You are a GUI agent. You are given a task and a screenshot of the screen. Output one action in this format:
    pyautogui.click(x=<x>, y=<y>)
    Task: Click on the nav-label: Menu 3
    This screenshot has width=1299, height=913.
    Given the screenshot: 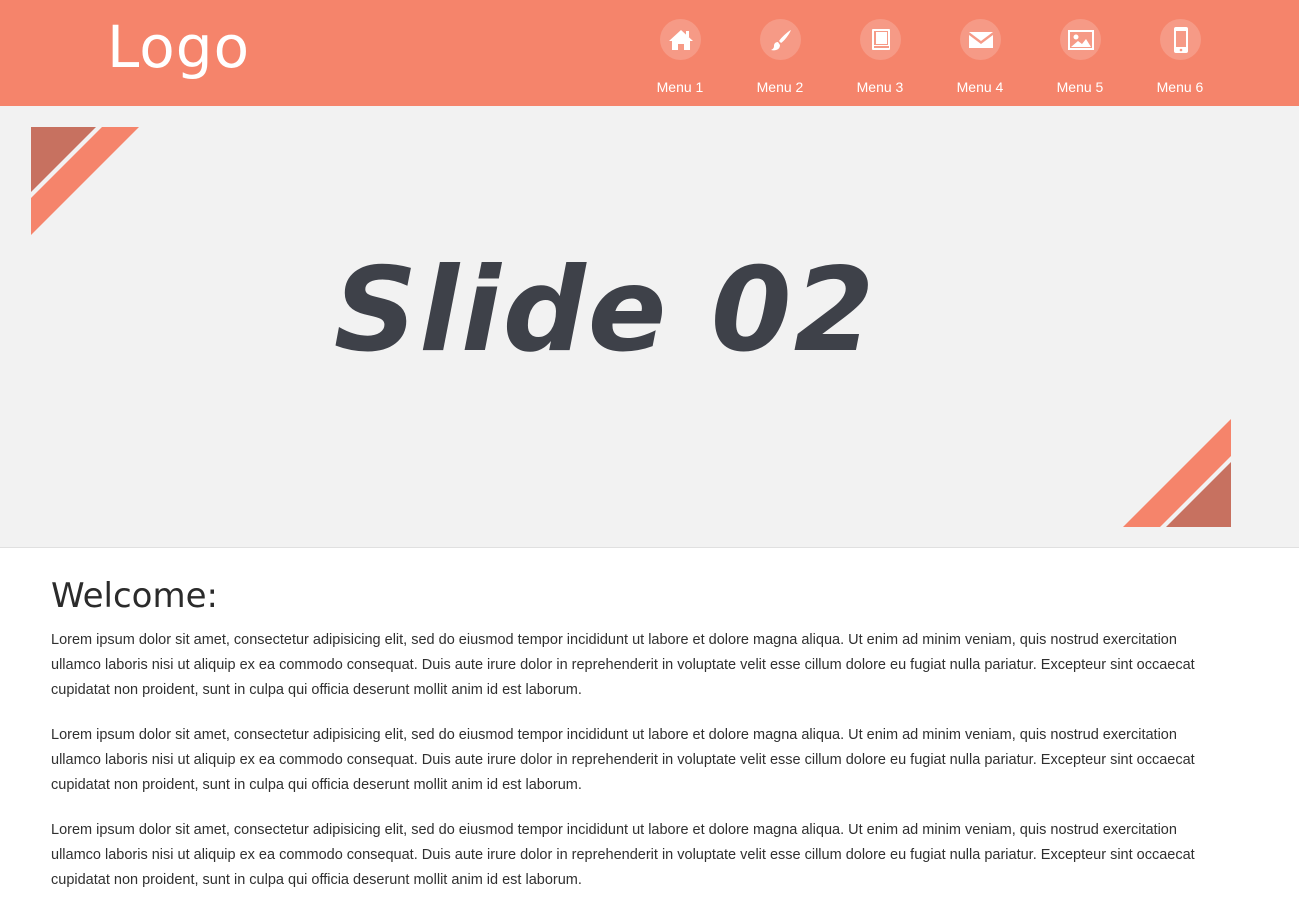 What is the action you would take?
    pyautogui.click(x=880, y=87)
    